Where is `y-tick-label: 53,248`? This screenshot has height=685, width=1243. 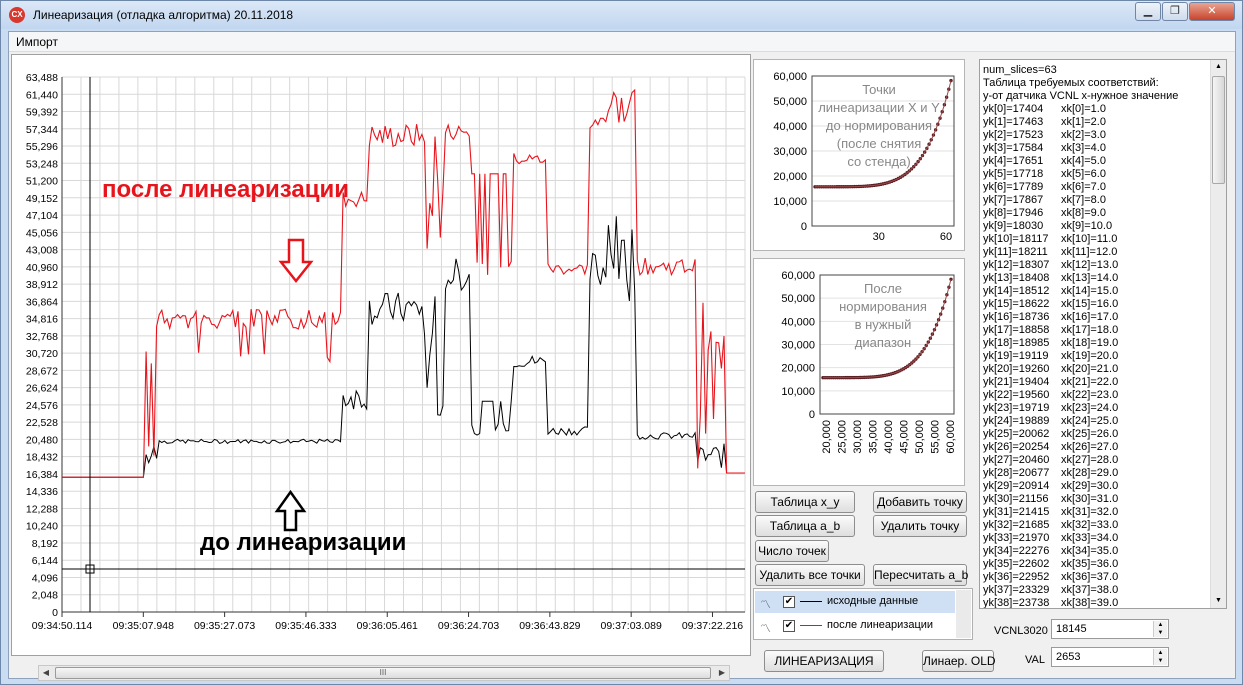
y-tick-label: 53,248 is located at coordinates (42, 164).